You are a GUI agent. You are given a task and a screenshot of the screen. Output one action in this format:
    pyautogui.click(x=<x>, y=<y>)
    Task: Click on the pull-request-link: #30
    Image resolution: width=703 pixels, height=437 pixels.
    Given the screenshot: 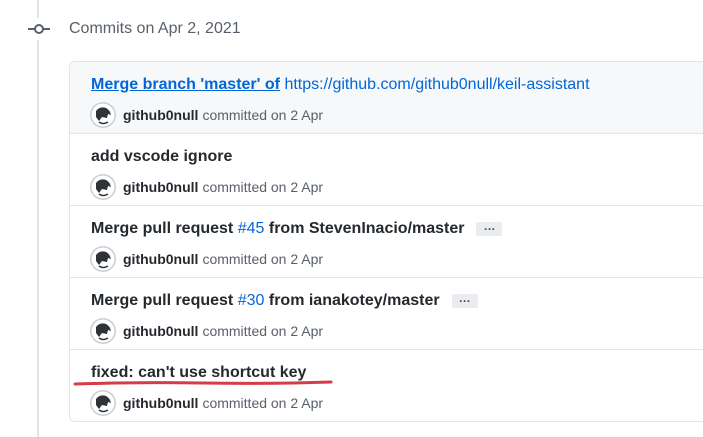 What is the action you would take?
    pyautogui.click(x=251, y=301)
    